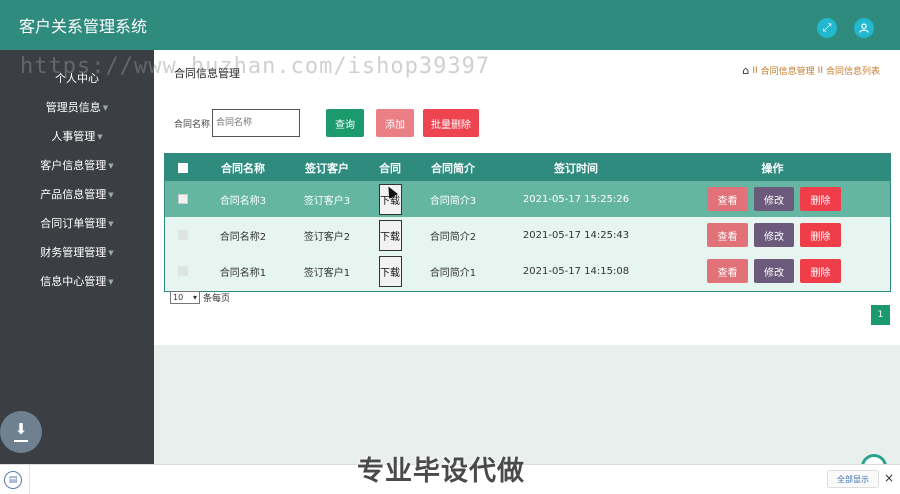 This screenshot has height=494, width=900. I want to click on sidebar-item-label: 人事管理, so click(73, 136).